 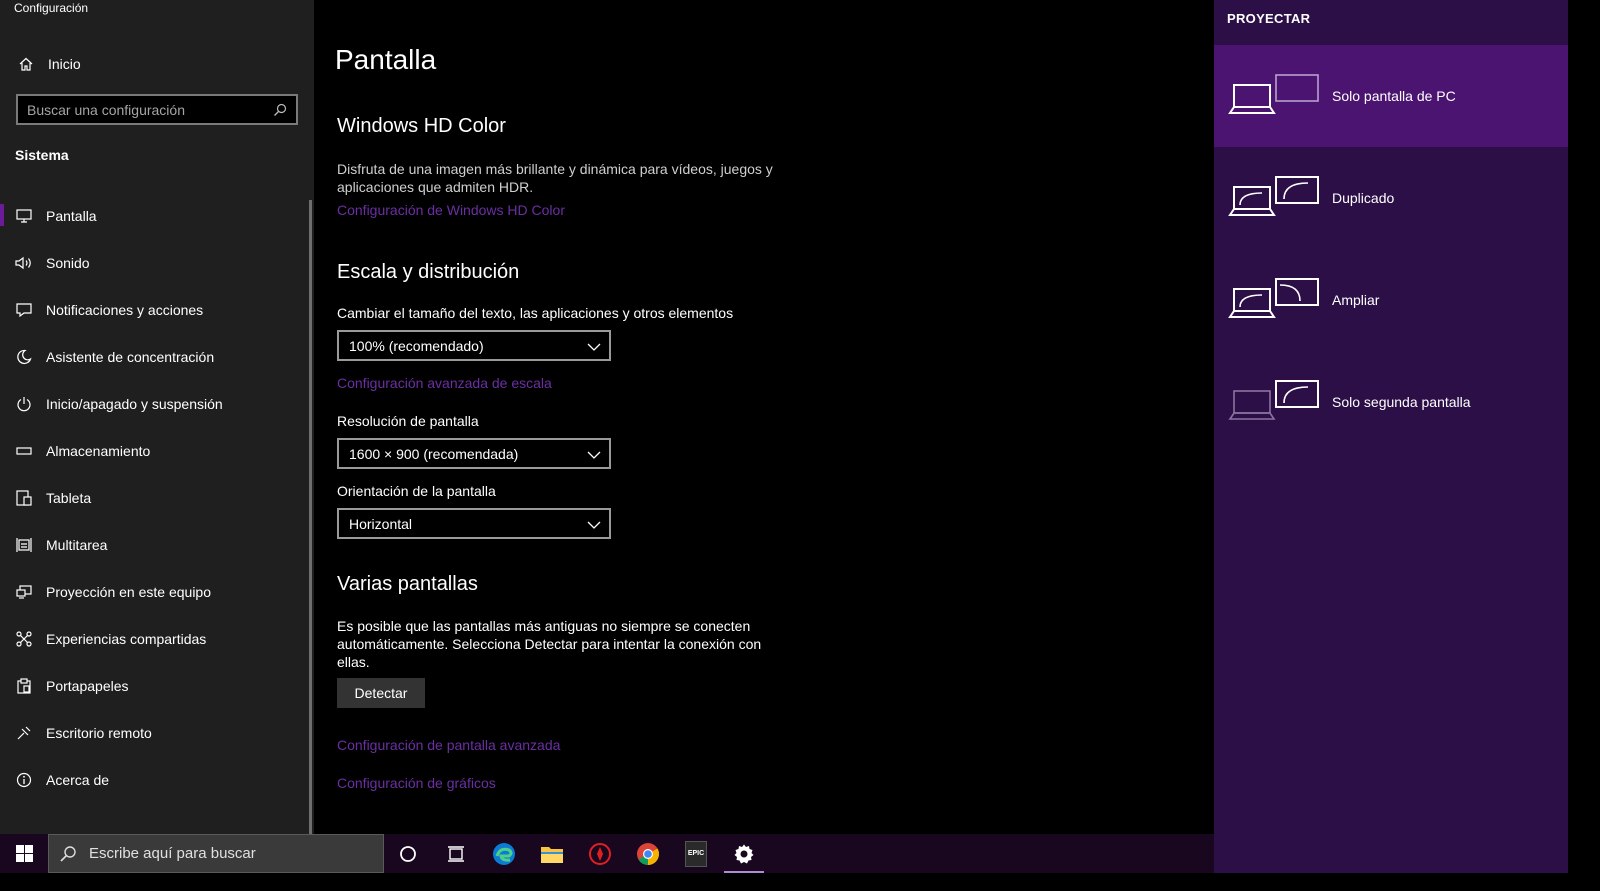 I want to click on taskbar-search: Escribe aquí para buscar, so click(x=216, y=853).